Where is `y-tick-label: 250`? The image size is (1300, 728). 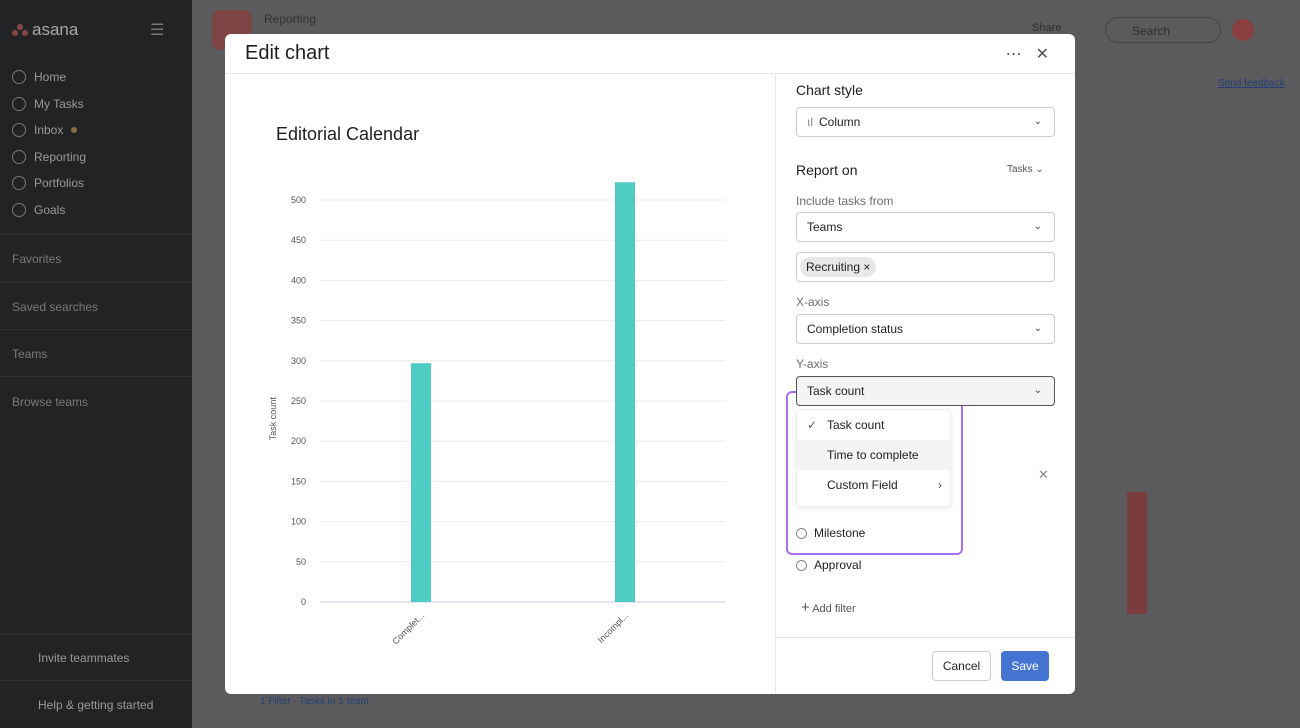 y-tick-label: 250 is located at coordinates (298, 401).